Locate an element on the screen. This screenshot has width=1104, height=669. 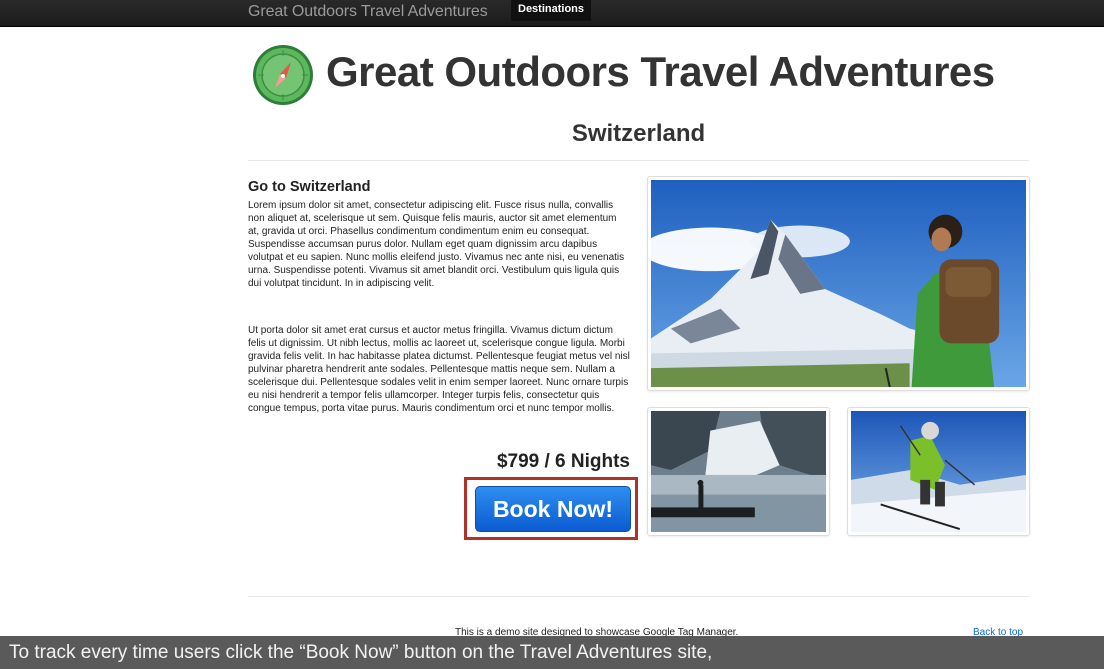
compass-icon is located at coordinates (283, 75).